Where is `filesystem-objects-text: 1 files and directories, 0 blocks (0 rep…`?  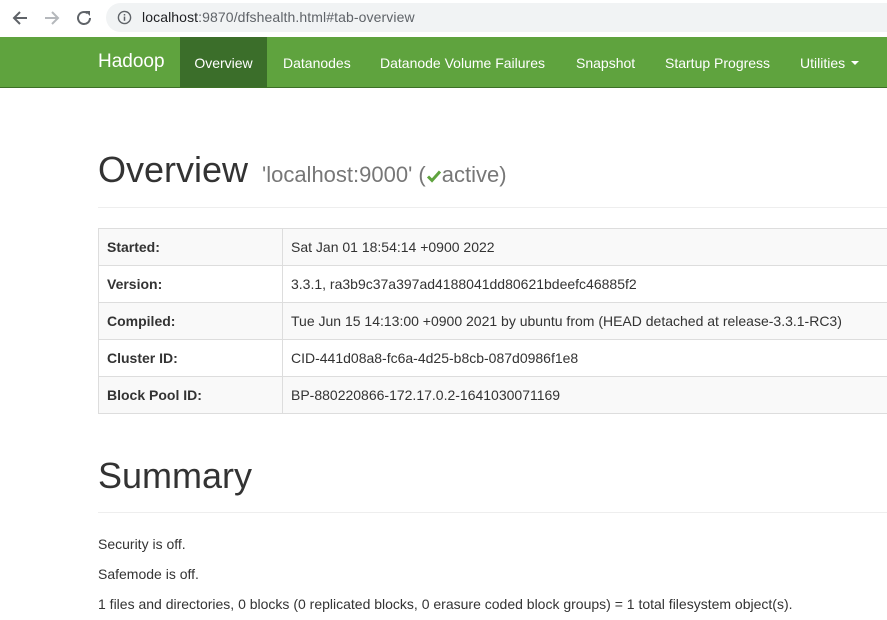 filesystem-objects-text: 1 files and directories, 0 blocks (0 rep… is located at coordinates (445, 604).